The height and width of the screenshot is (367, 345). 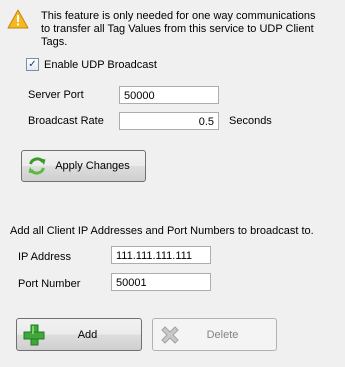 What do you see at coordinates (161, 282) in the screenshot?
I see `port-number-input: 50001` at bounding box center [161, 282].